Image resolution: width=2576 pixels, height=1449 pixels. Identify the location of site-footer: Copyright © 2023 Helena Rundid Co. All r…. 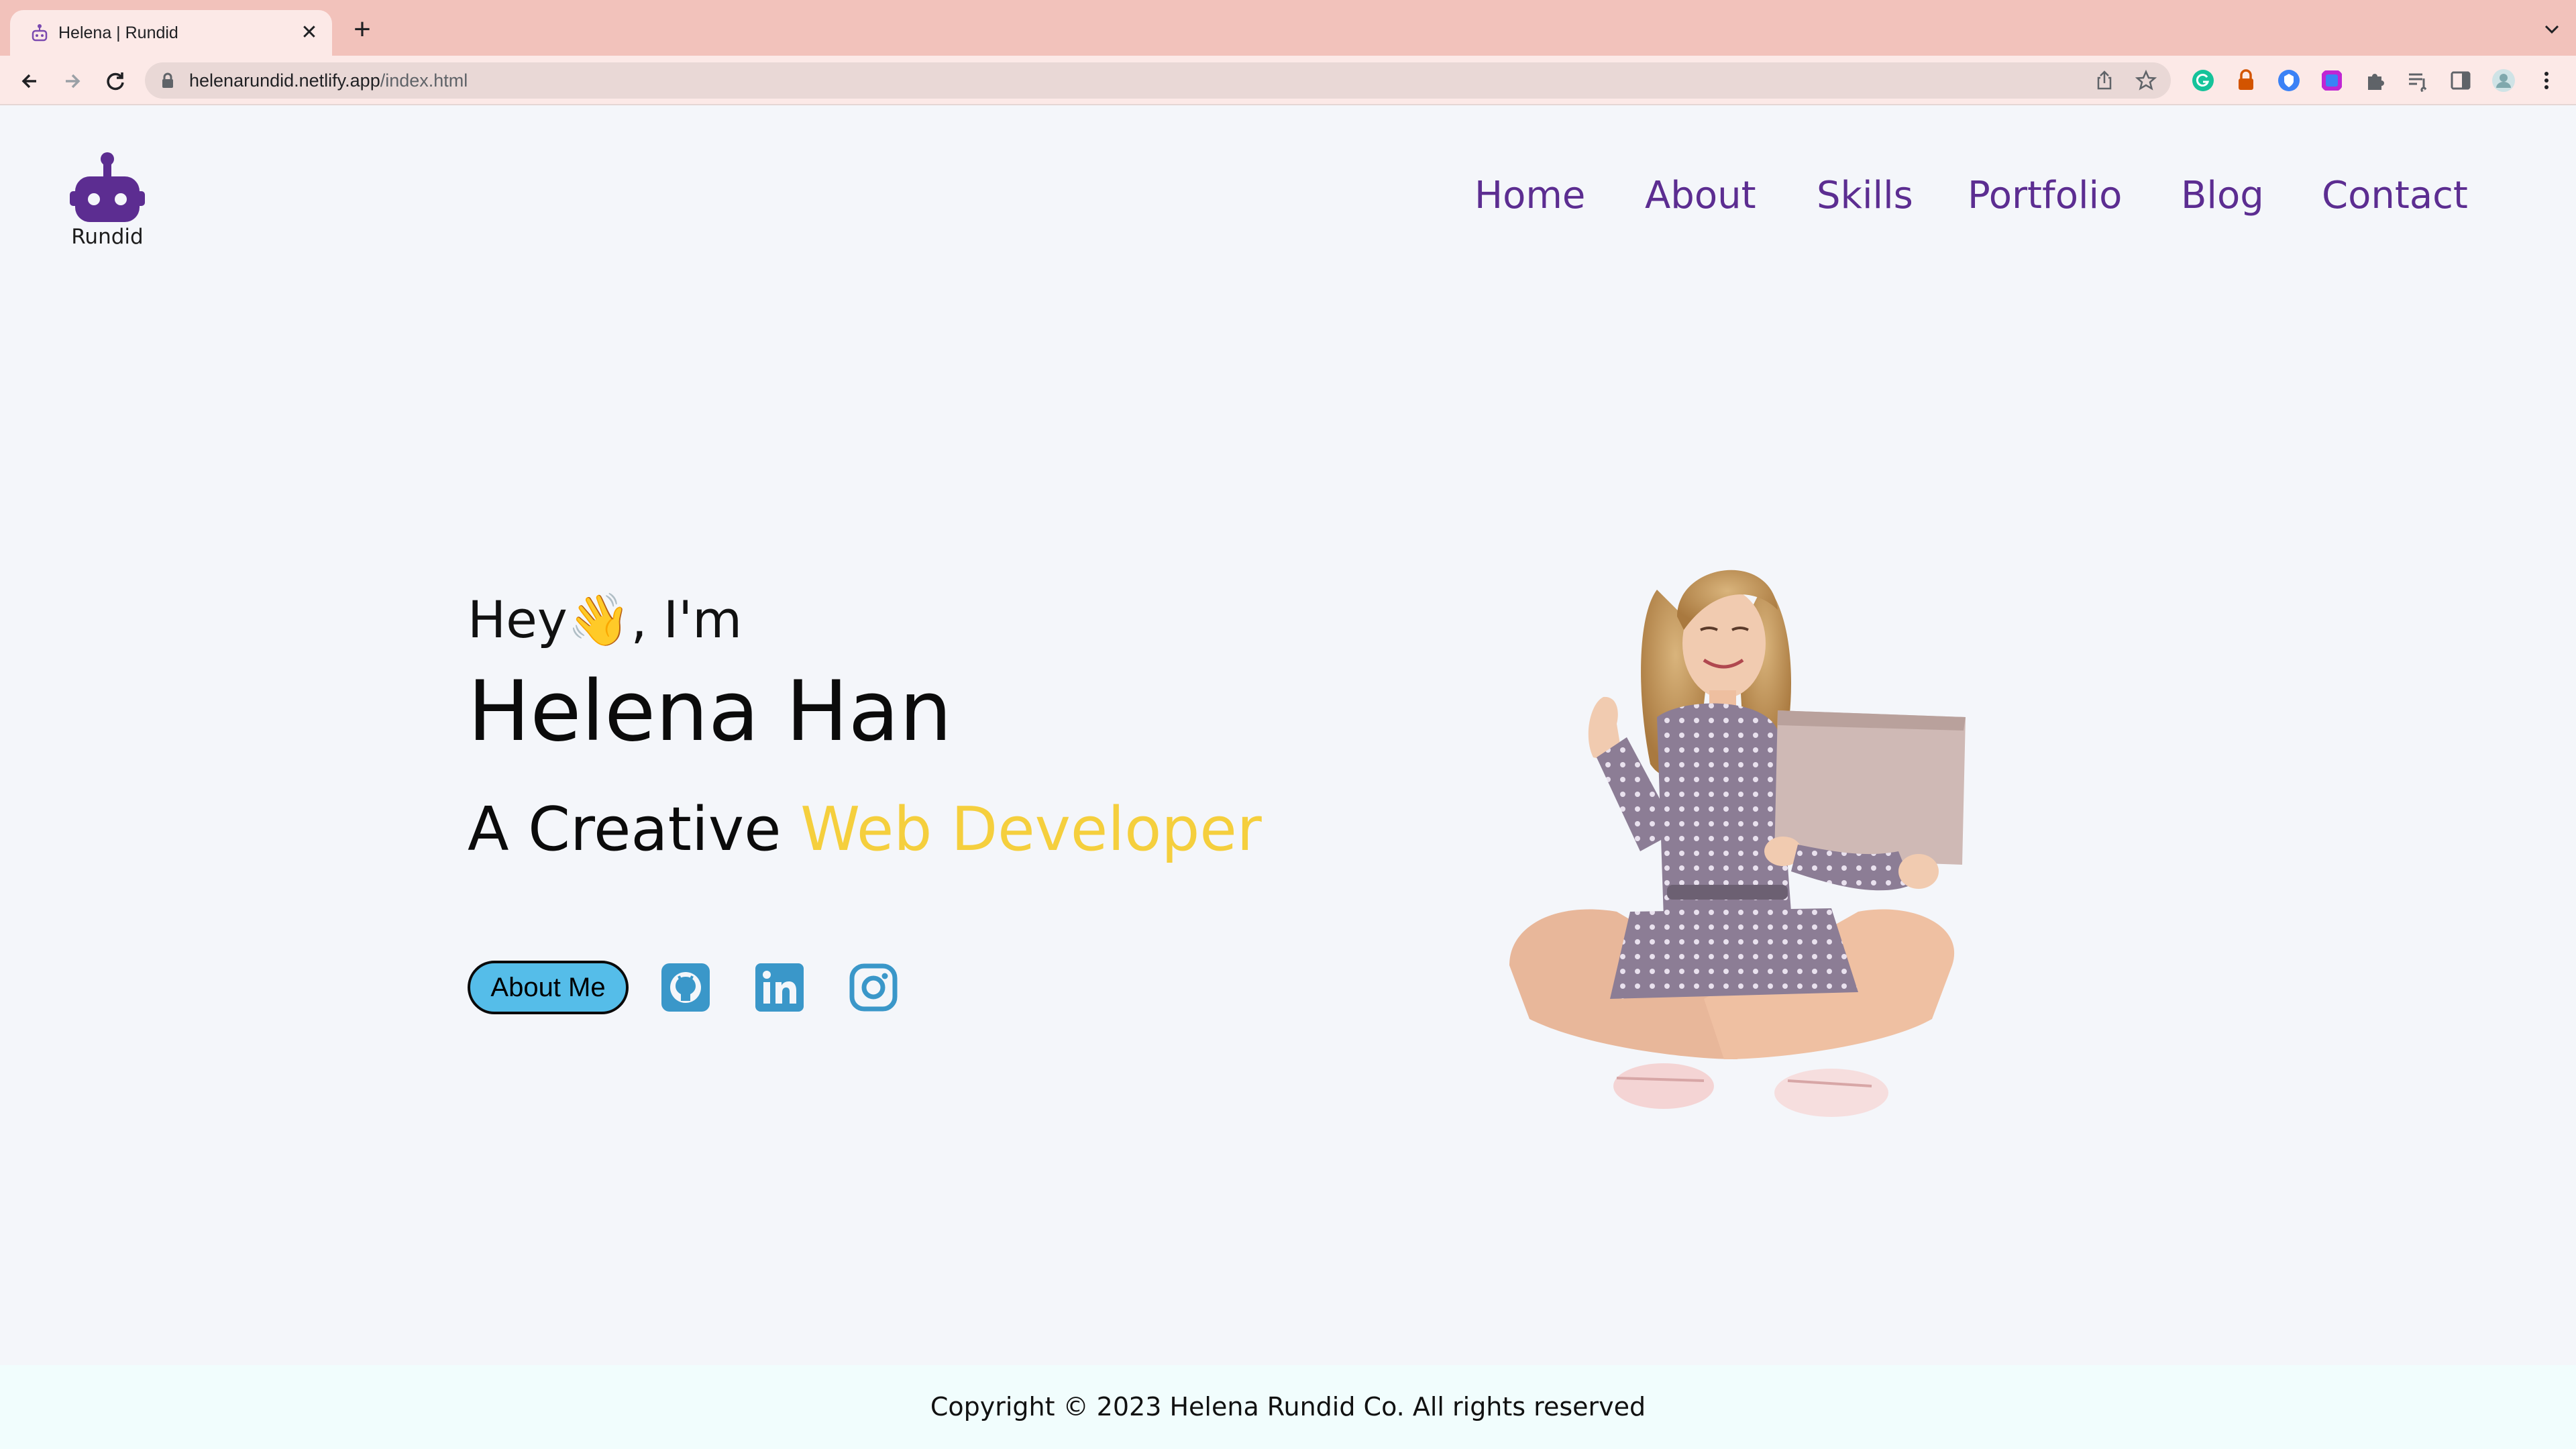
(1288, 1407).